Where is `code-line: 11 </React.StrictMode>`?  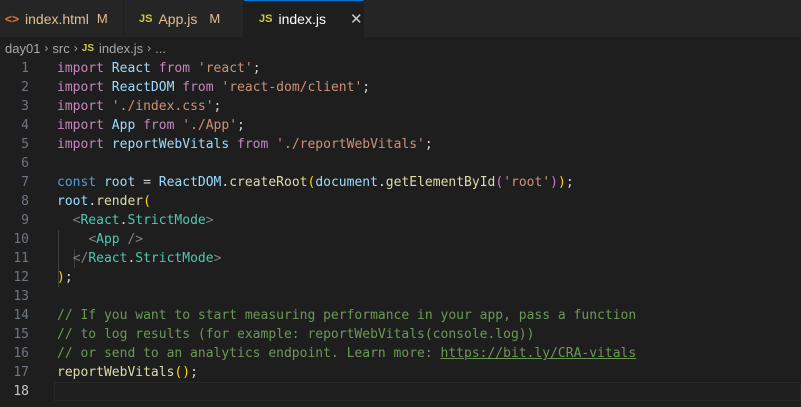 code-line: 11 </React.StrictMode> is located at coordinates (400, 258).